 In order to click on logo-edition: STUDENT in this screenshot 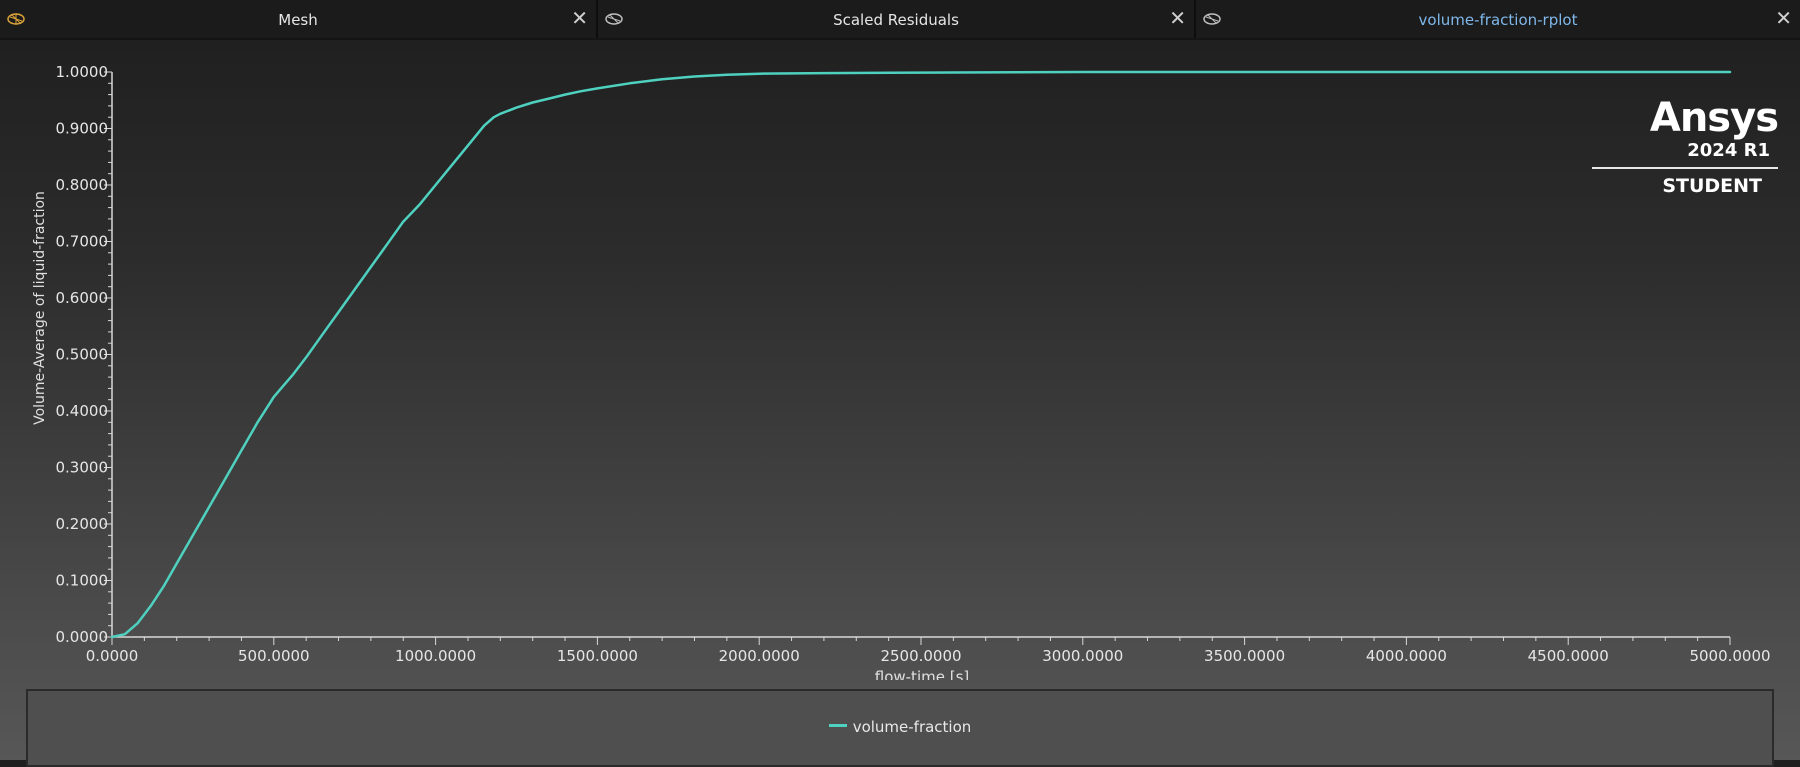, I will do `click(1712, 186)`.